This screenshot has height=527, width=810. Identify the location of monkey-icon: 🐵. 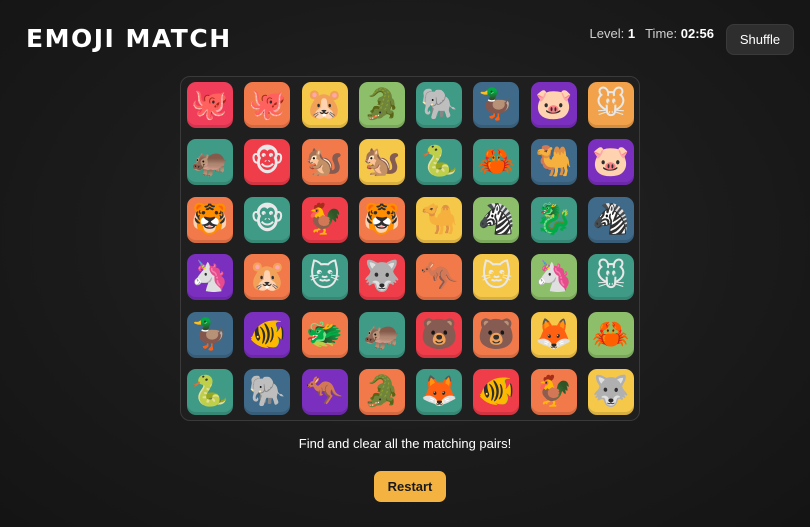
(267, 162).